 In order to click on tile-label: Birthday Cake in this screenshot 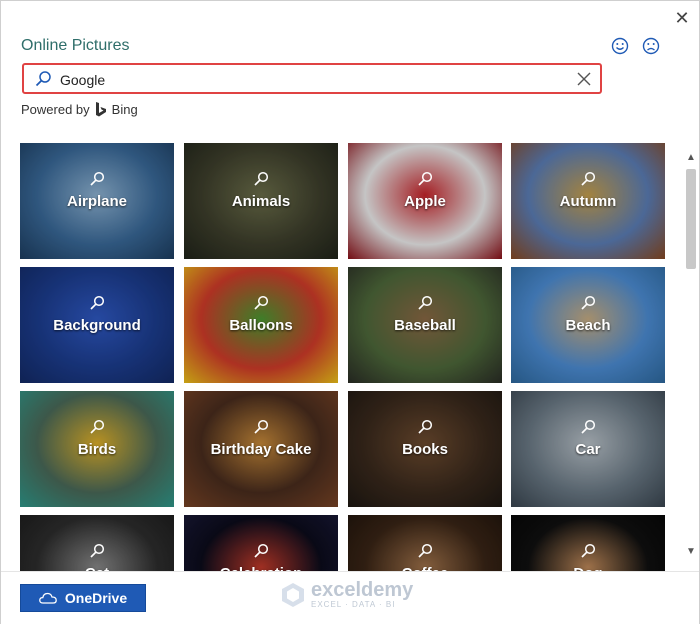, I will do `click(261, 449)`.